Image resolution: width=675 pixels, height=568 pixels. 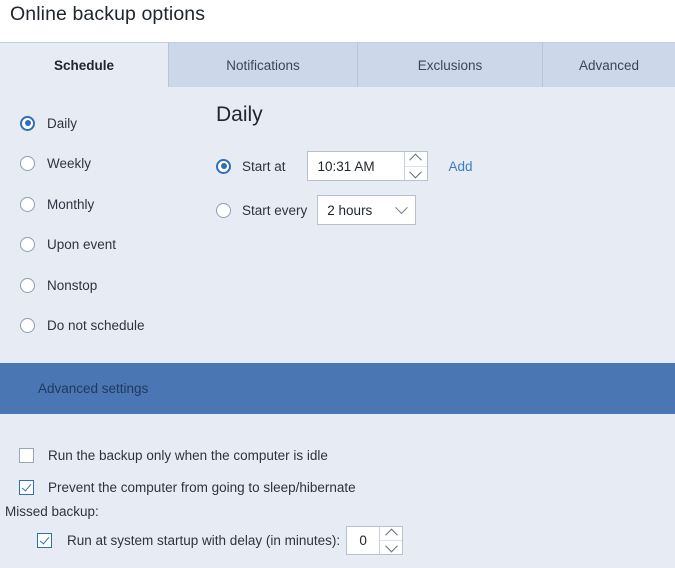 What do you see at coordinates (264, 166) in the screenshot?
I see `start-at-label: Start at` at bounding box center [264, 166].